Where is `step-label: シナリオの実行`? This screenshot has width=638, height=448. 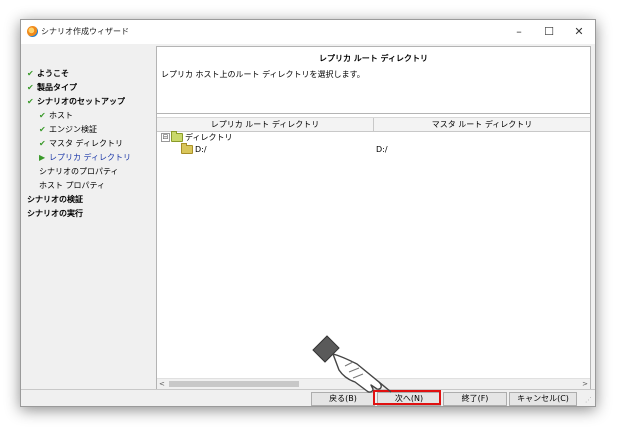 step-label: シナリオの実行 is located at coordinates (55, 213).